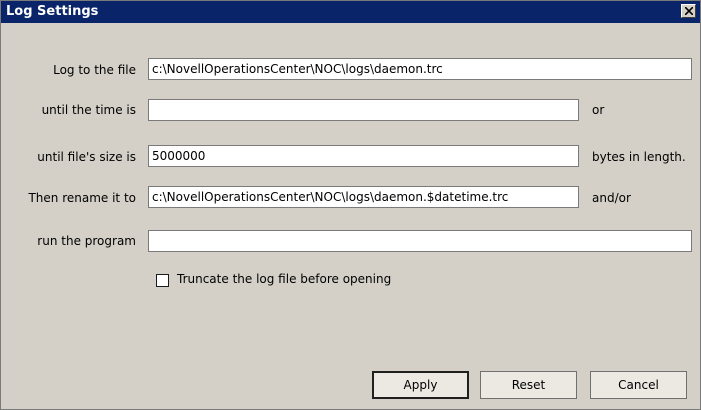 The width and height of the screenshot is (701, 410). Describe the element at coordinates (86, 157) in the screenshot. I see `until-size-label: until file's size is` at that location.